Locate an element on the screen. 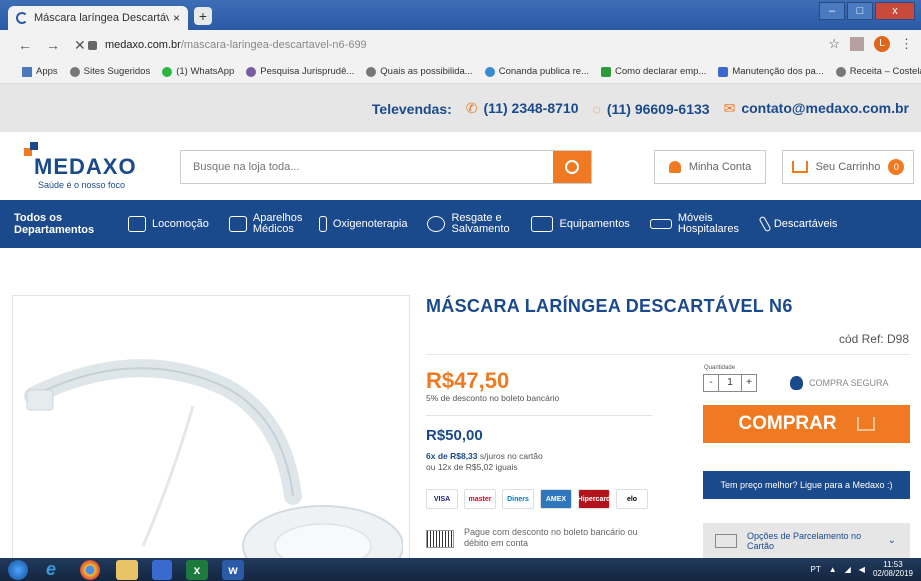 This screenshot has height=581, width=921. search-button is located at coordinates (572, 167).